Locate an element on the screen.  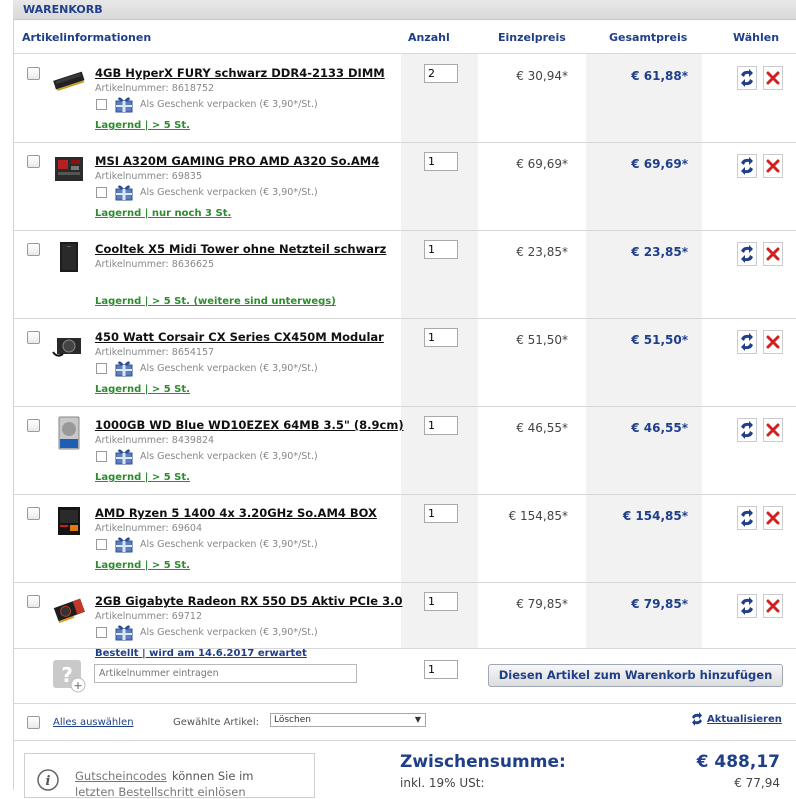
product-name-link: AMD Ryzen 5 1400 4x 3.20GHz So.AM4 BOX is located at coordinates (236, 513).